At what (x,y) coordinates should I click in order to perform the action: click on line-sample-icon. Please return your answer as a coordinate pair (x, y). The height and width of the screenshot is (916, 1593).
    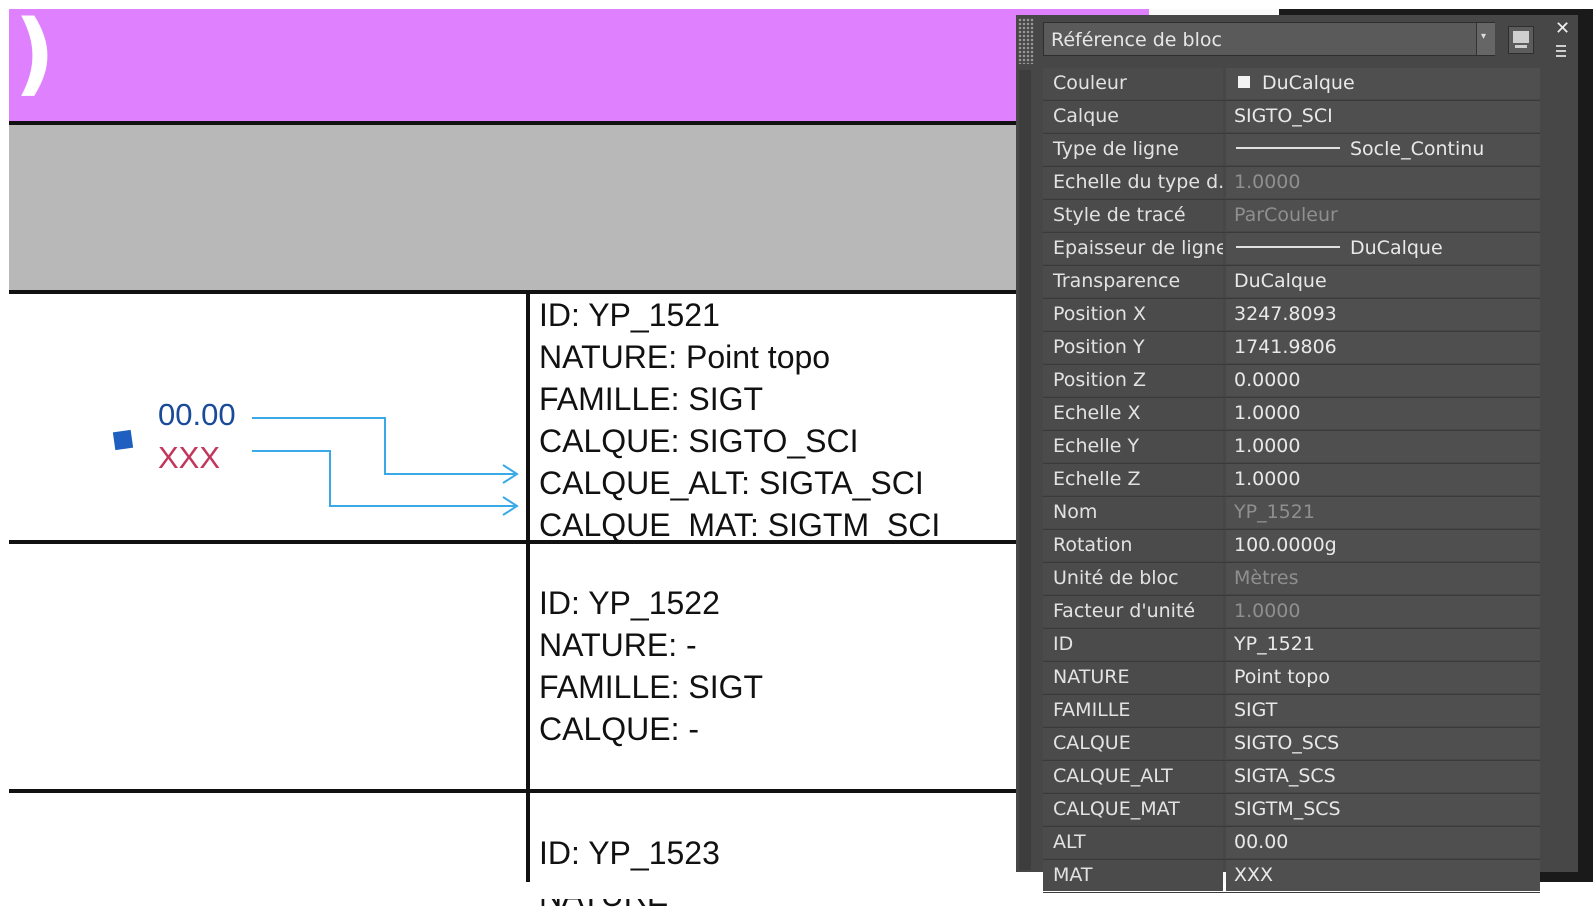
    Looking at the image, I should click on (1288, 246).